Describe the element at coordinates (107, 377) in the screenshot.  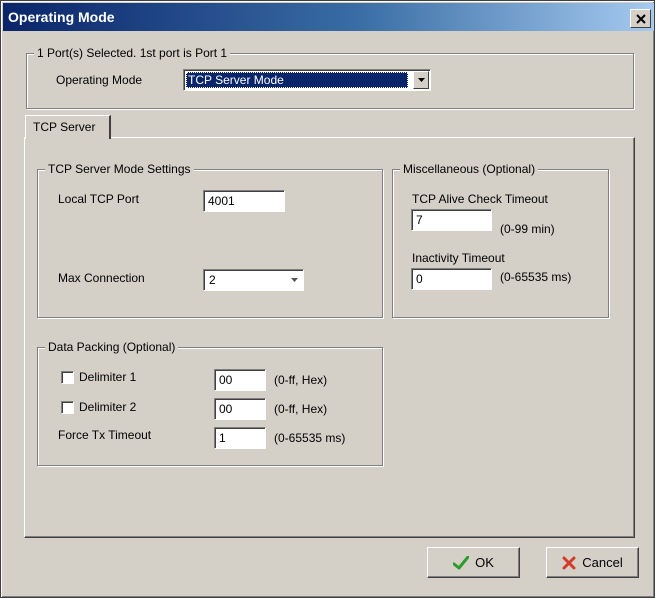
I see `delimiter-1-label: Delimiter 1` at that location.